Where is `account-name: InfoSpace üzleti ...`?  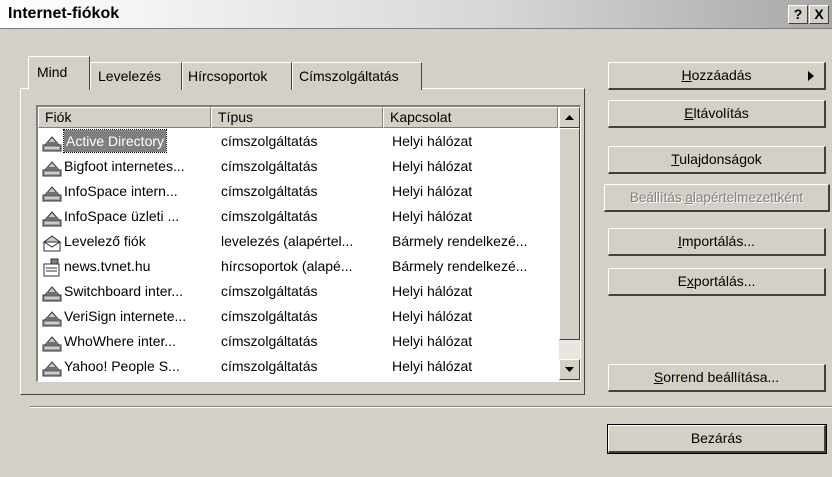
account-name: InfoSpace üzleti ... is located at coordinates (122, 216).